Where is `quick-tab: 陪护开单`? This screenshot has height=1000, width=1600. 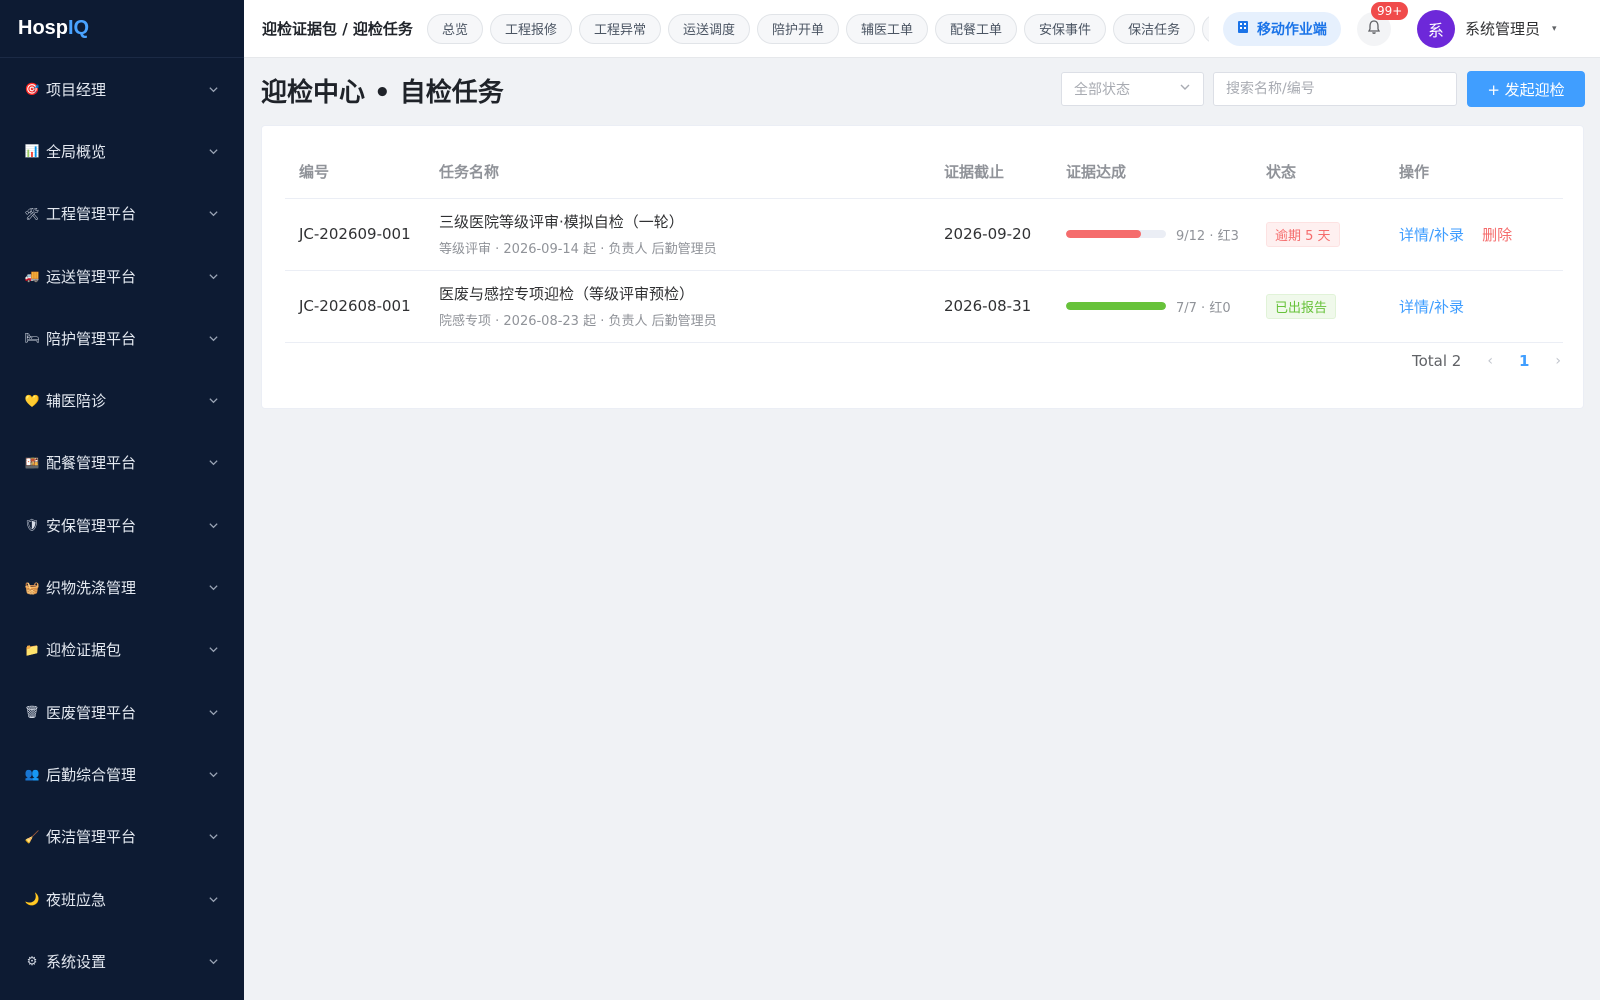 quick-tab: 陪护开单 is located at coordinates (798, 28).